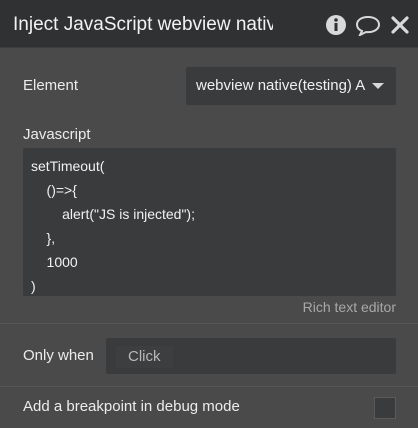  What do you see at coordinates (58, 355) in the screenshot?
I see `only-when-label: Only when` at bounding box center [58, 355].